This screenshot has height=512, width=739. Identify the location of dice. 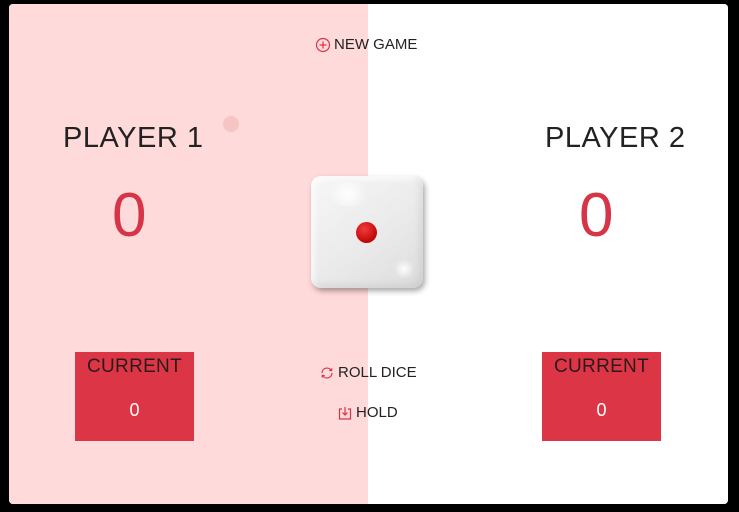
(367, 232).